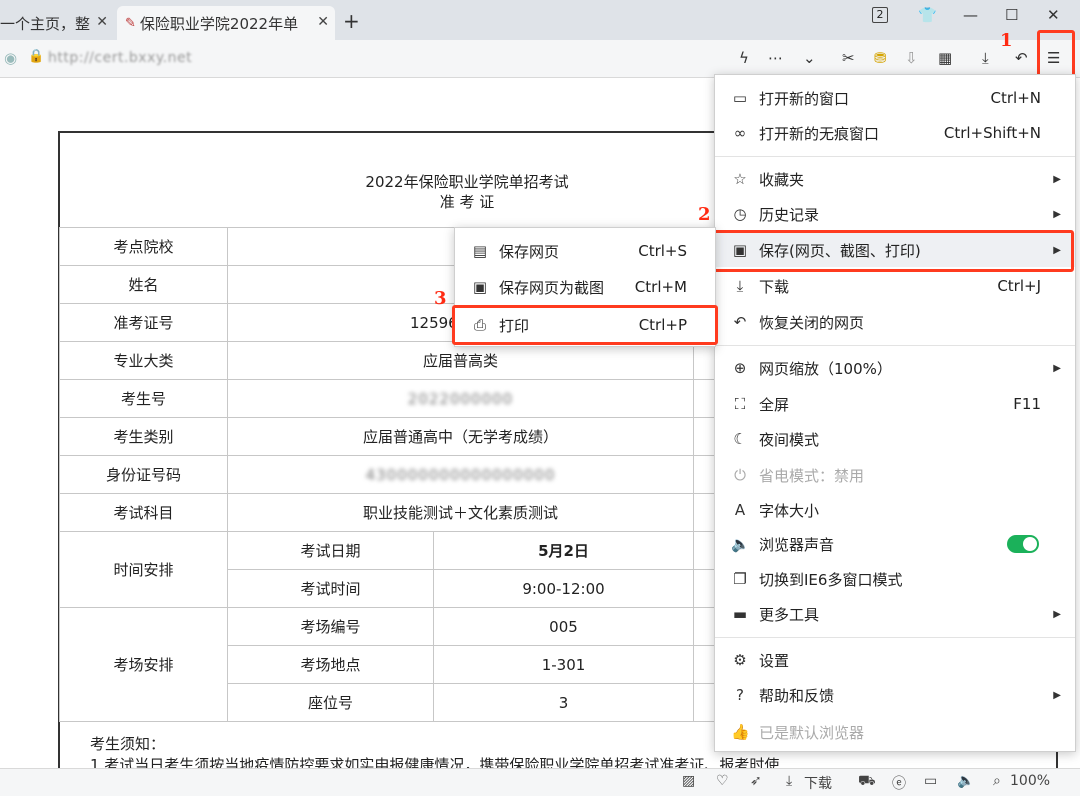 The width and height of the screenshot is (1080, 796). I want to click on lightning-icon: ϟ, so click(744, 58).